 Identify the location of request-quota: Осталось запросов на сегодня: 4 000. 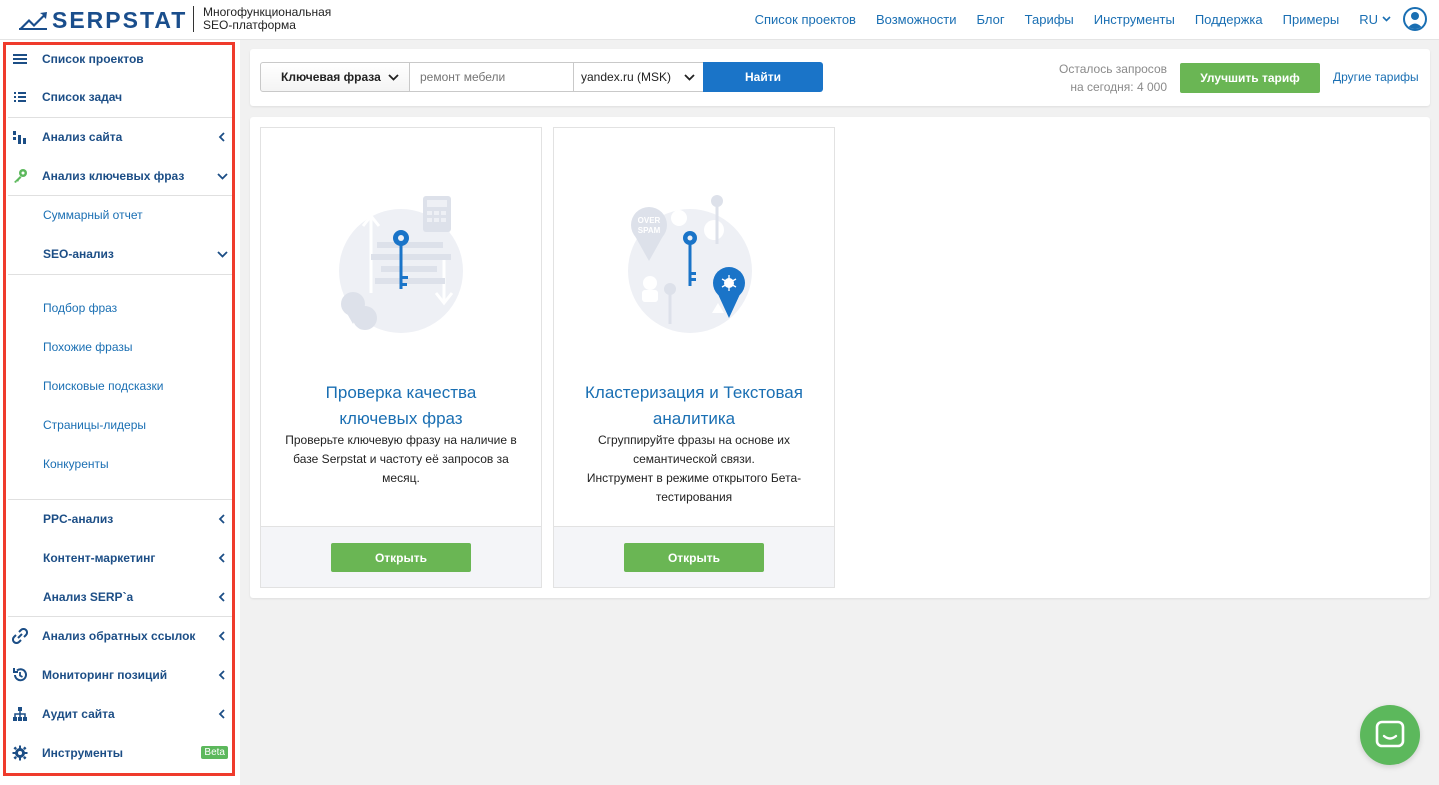
(1103, 78).